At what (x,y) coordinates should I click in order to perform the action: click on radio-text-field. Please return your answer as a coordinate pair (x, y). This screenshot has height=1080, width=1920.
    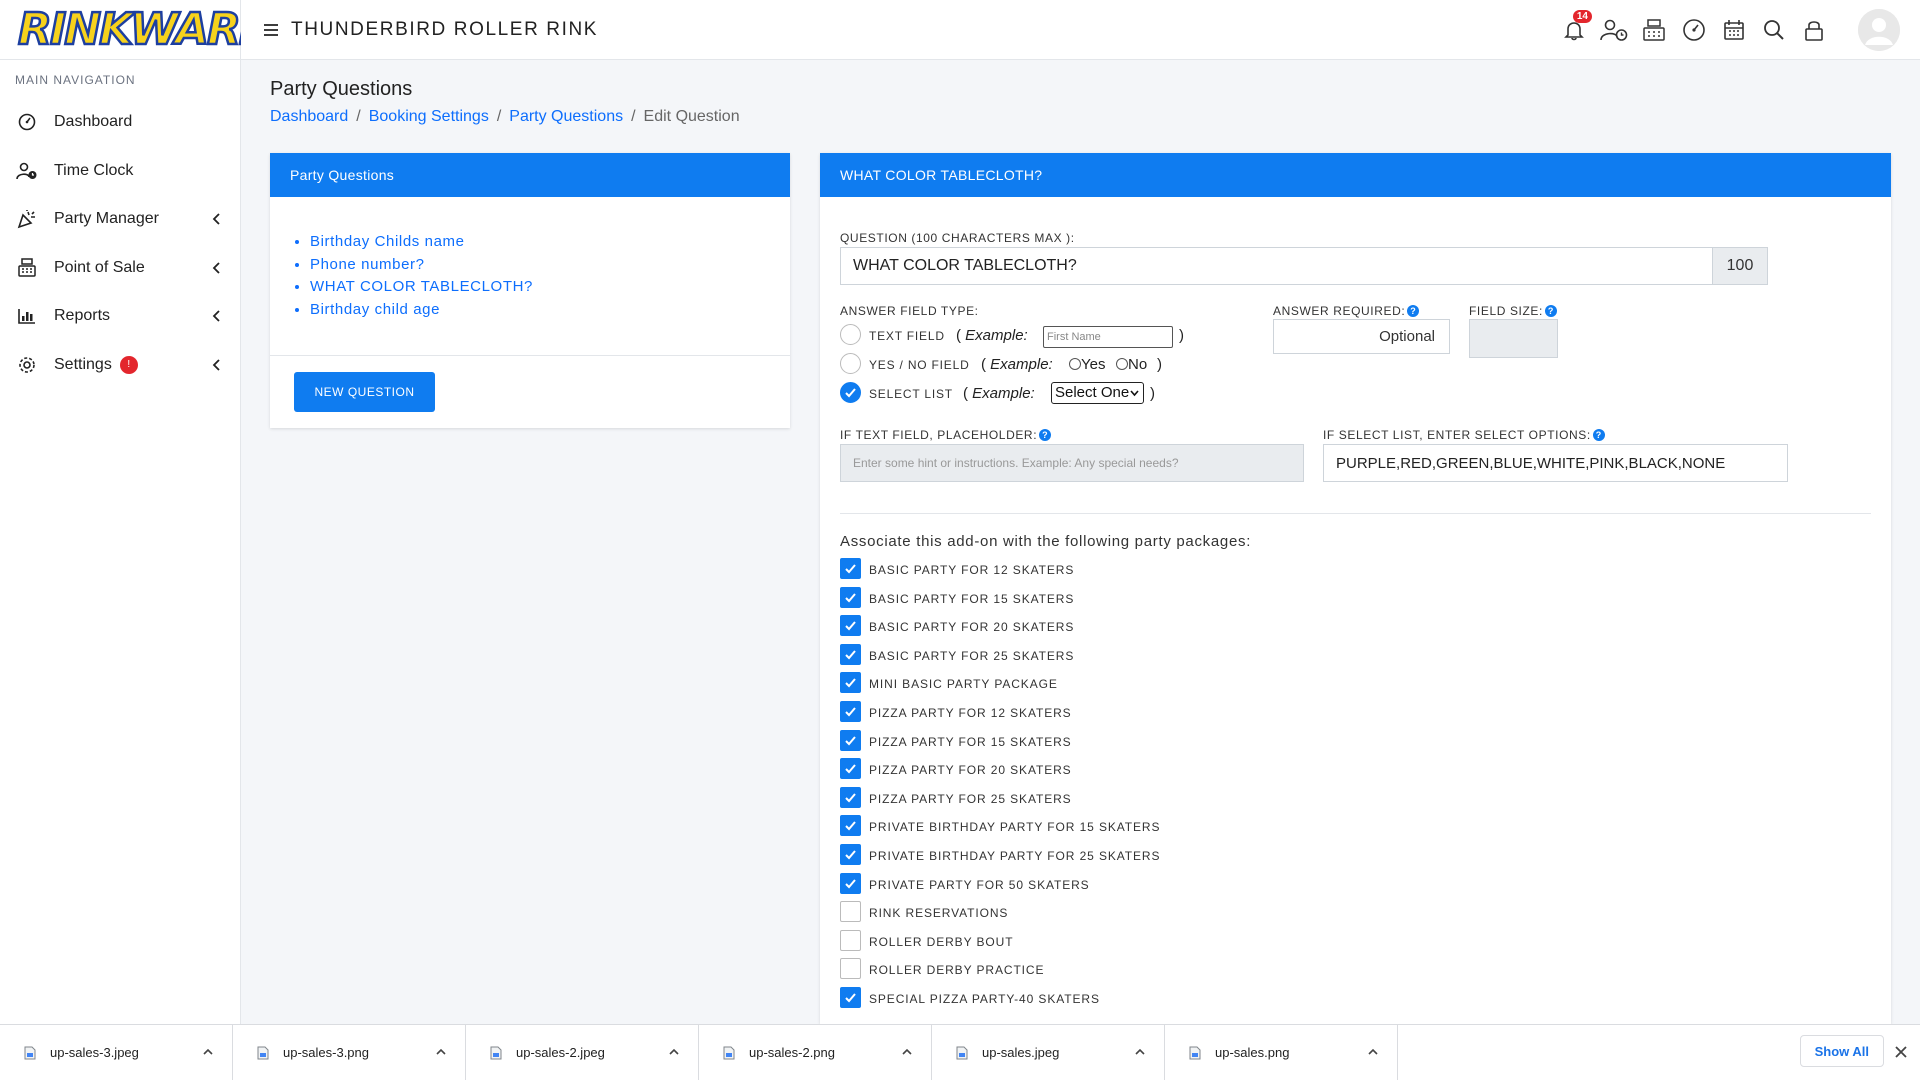
    Looking at the image, I should click on (850, 334).